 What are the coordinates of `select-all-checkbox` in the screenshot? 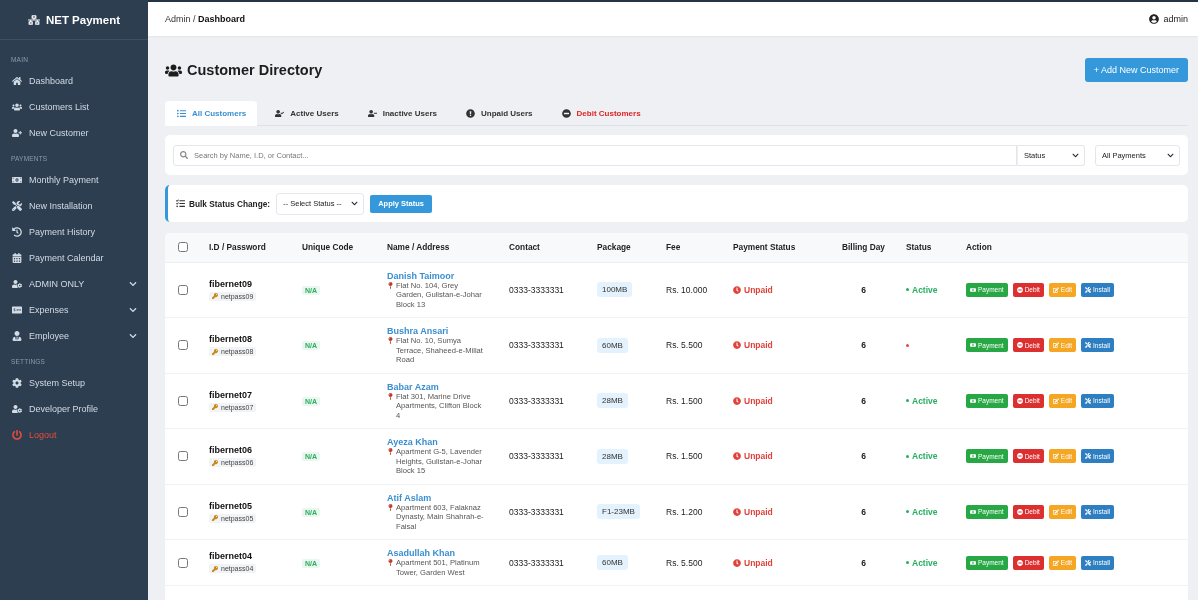 It's located at (183, 247).